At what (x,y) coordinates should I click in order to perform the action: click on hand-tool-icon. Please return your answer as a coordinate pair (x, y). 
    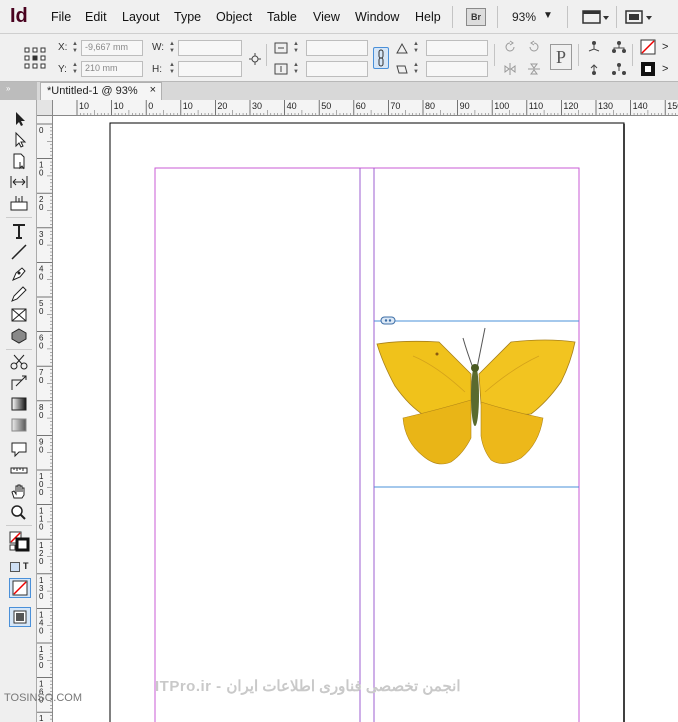
    Looking at the image, I should click on (19, 491).